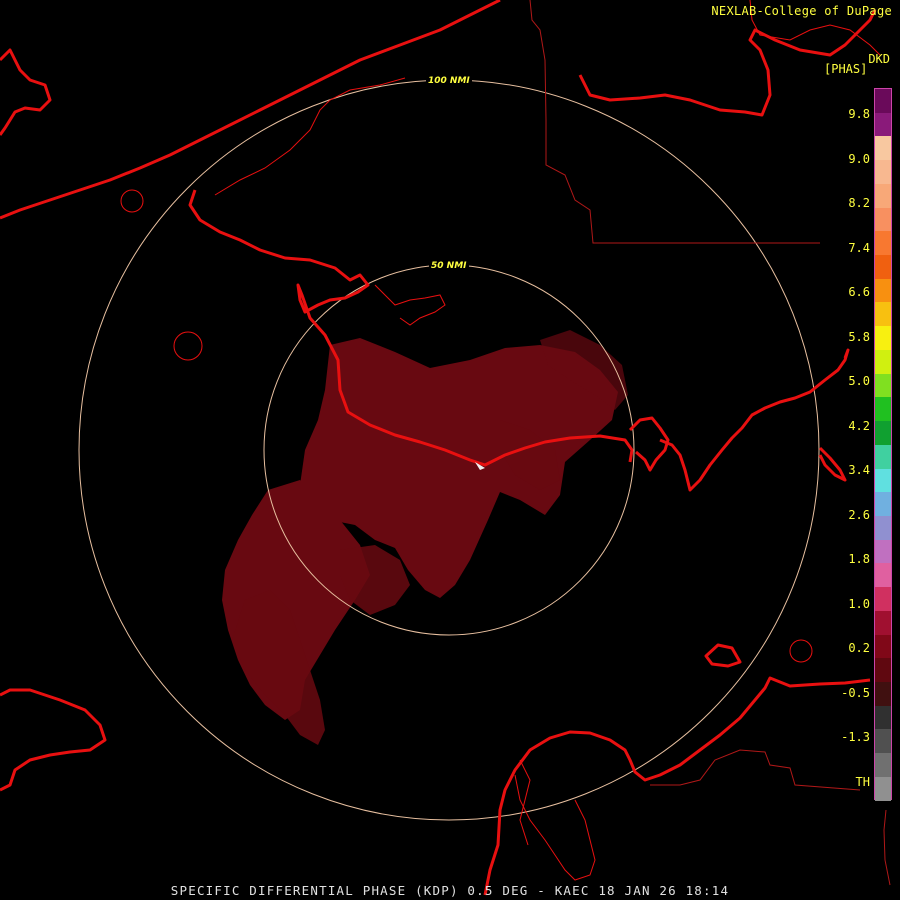  I want to click on colorbar-tick-label: 9.8, so click(859, 114).